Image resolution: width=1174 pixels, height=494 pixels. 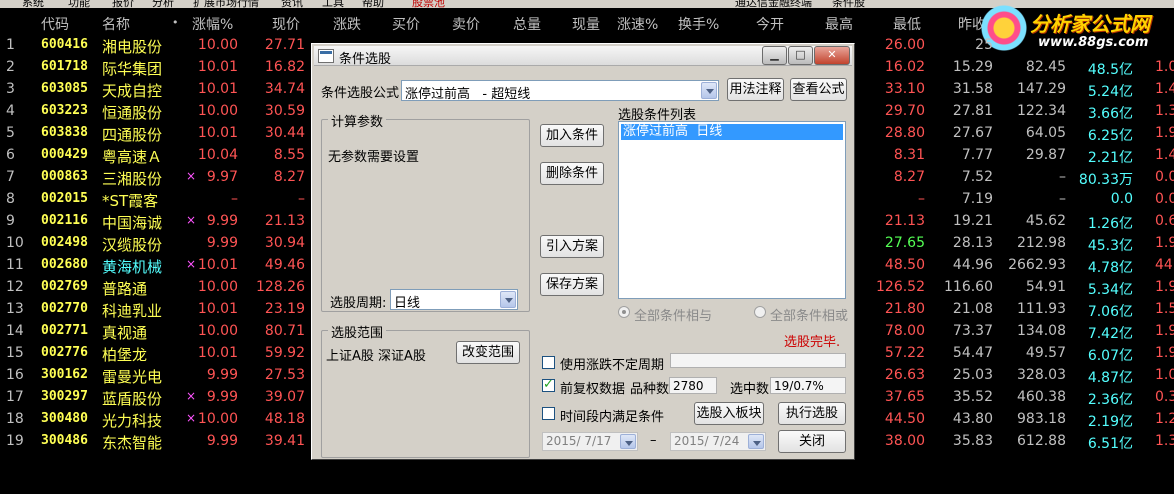 I want to click on range-text: 上证A股 深证A股, so click(x=376, y=356).